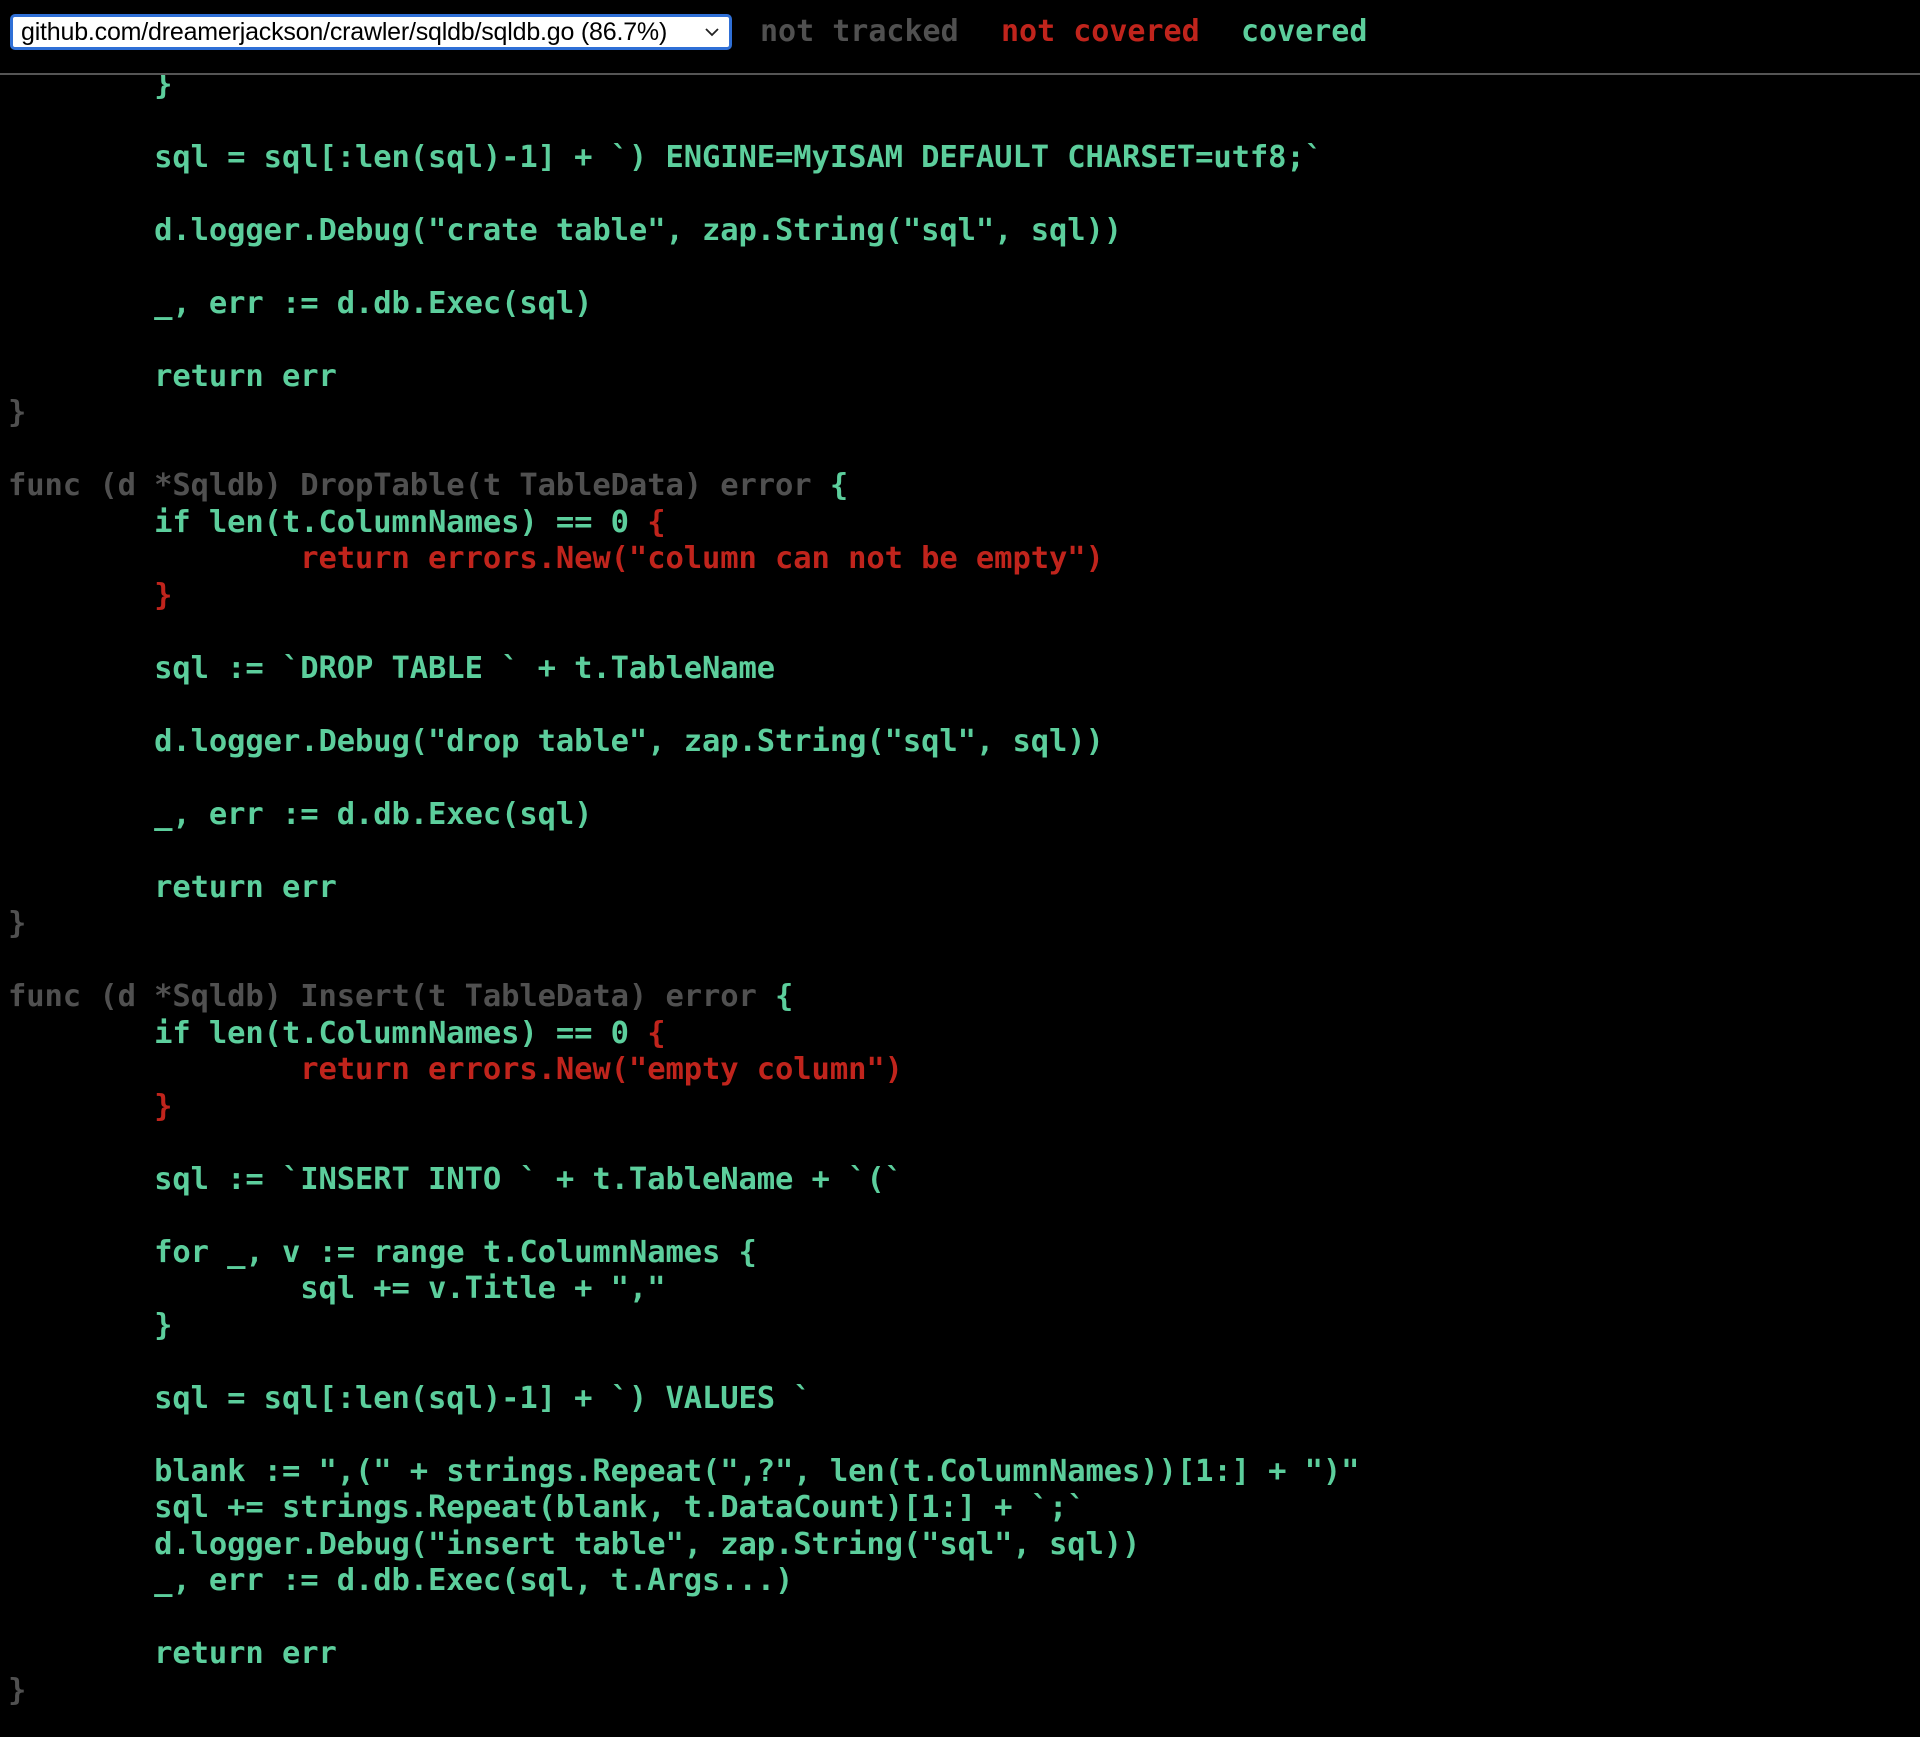  I want to click on legend-not-covered: not covered, so click(1100, 31).